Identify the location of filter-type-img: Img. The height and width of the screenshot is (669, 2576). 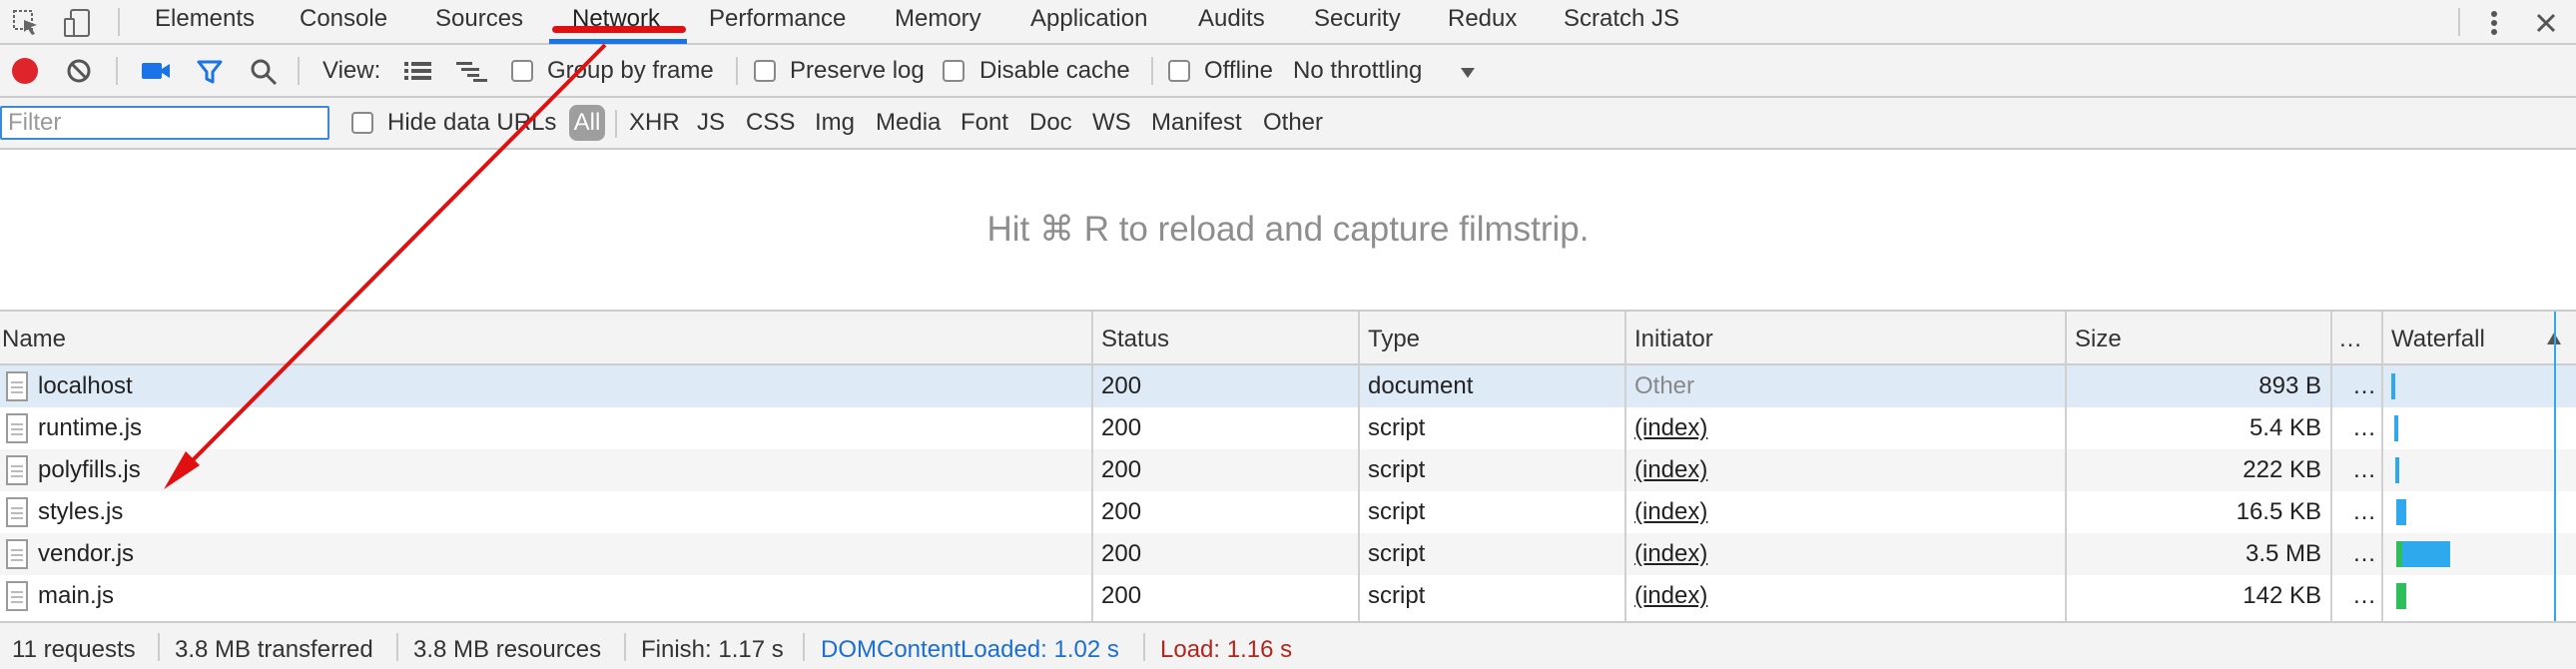
(835, 123).